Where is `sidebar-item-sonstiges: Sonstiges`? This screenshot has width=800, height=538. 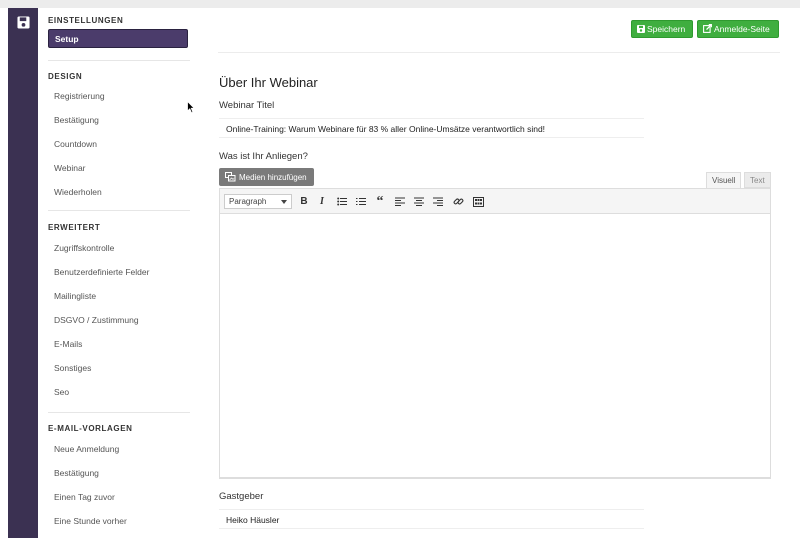
sidebar-item-sonstiges: Sonstiges is located at coordinates (72, 368).